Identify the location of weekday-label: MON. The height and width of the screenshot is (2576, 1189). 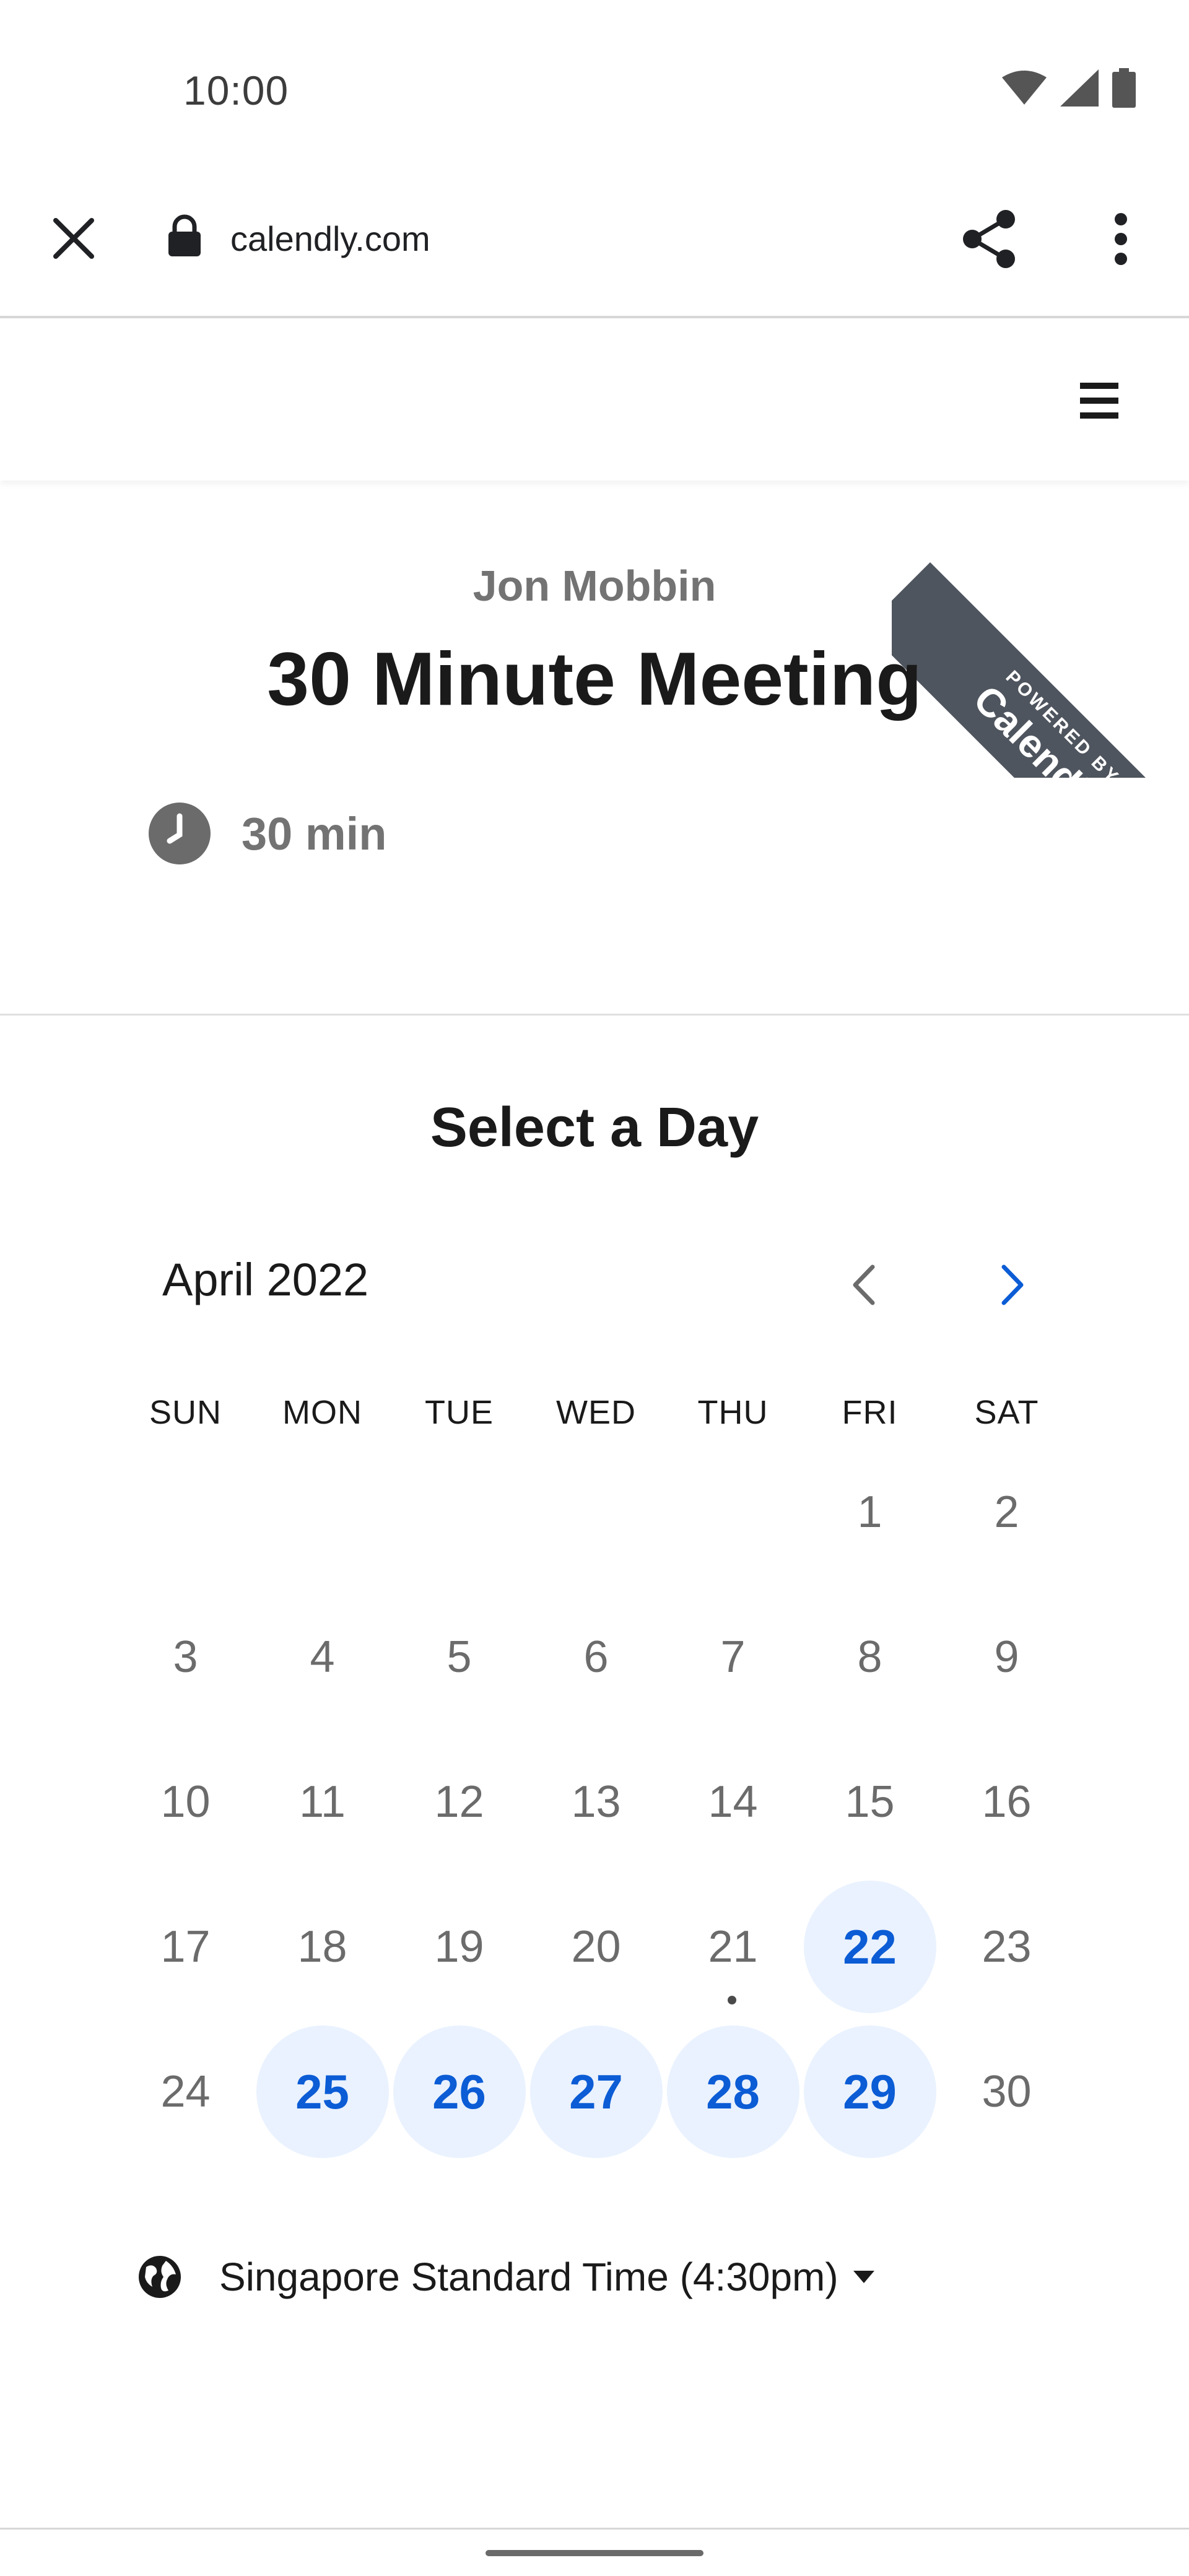
(322, 1412).